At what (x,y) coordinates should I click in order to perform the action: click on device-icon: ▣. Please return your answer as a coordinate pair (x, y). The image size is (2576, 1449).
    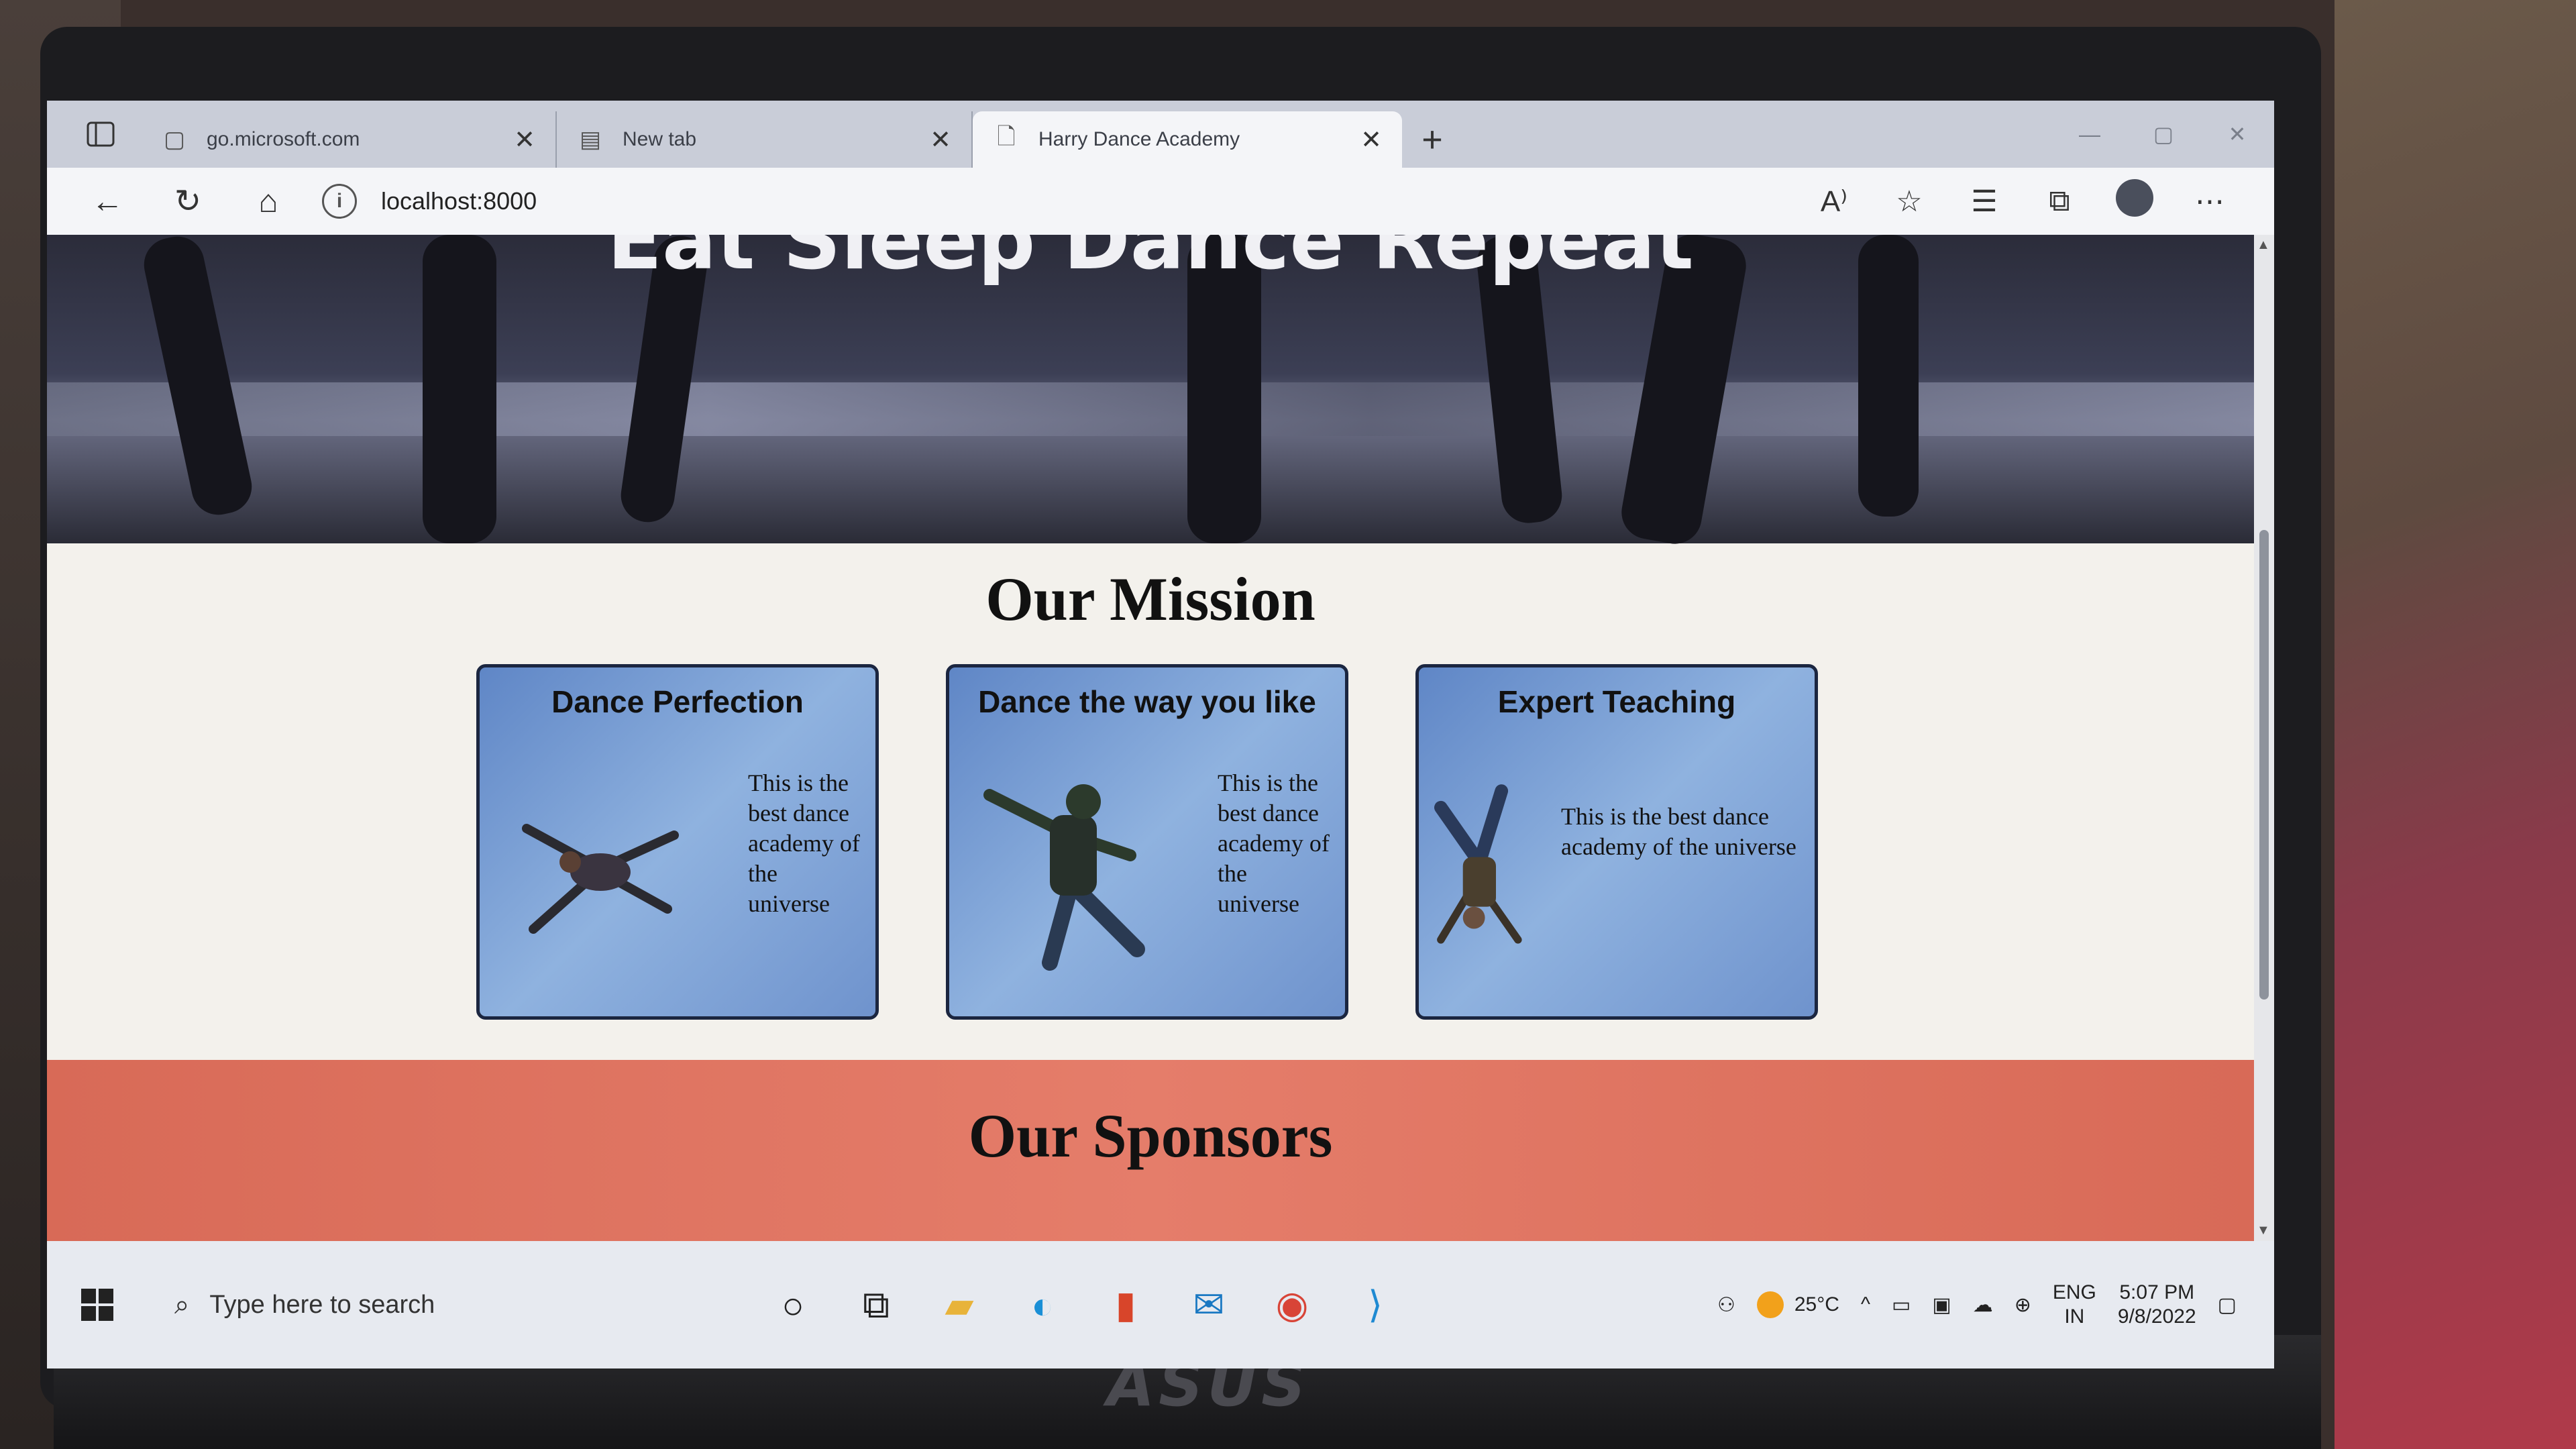
    Looking at the image, I should click on (1941, 1305).